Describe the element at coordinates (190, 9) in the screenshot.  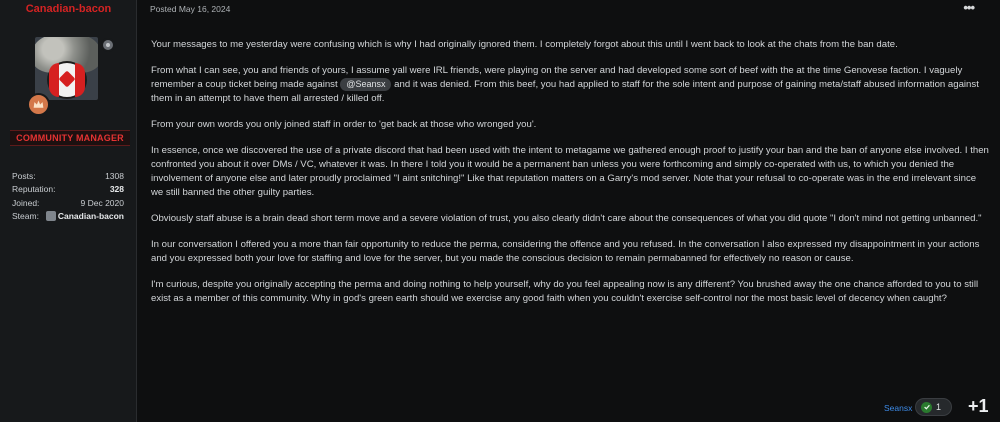
I see `post-date: Posted May 16, 2024` at that location.